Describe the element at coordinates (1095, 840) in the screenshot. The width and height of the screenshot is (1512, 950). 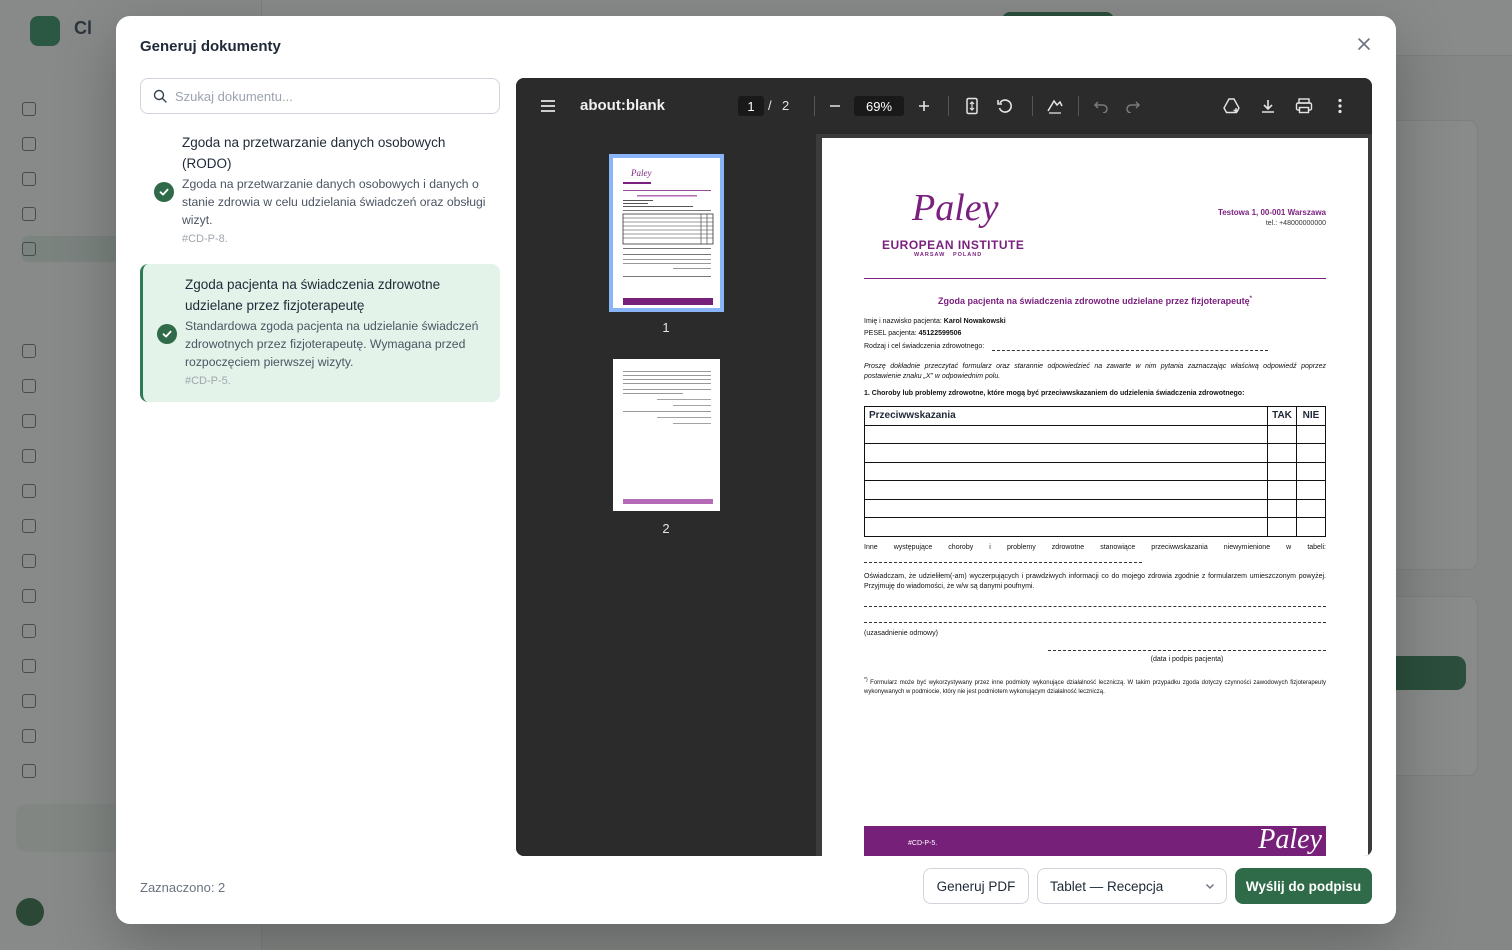
I see `page-footer-band: #CD-P-5. Paley` at that location.